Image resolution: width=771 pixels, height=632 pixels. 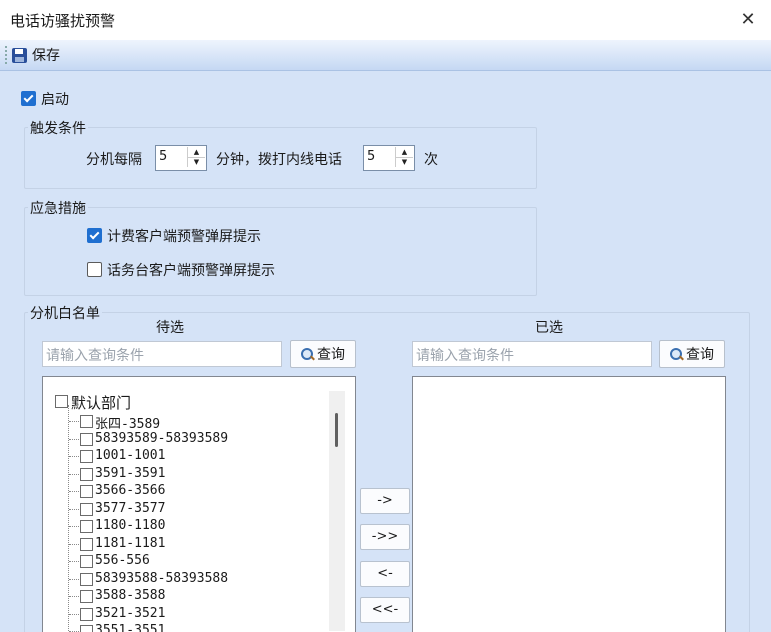 What do you see at coordinates (385, 610) in the screenshot?
I see `move-all-left-button: <<-` at bounding box center [385, 610].